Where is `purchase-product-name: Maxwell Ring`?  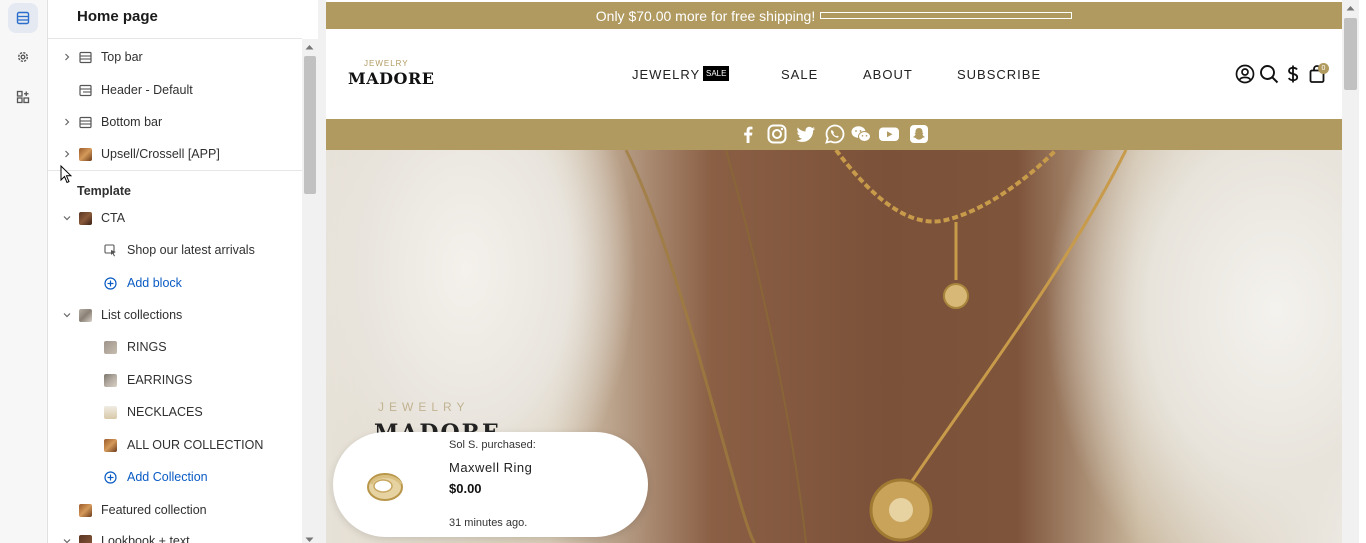 purchase-product-name: Maxwell Ring is located at coordinates (490, 467).